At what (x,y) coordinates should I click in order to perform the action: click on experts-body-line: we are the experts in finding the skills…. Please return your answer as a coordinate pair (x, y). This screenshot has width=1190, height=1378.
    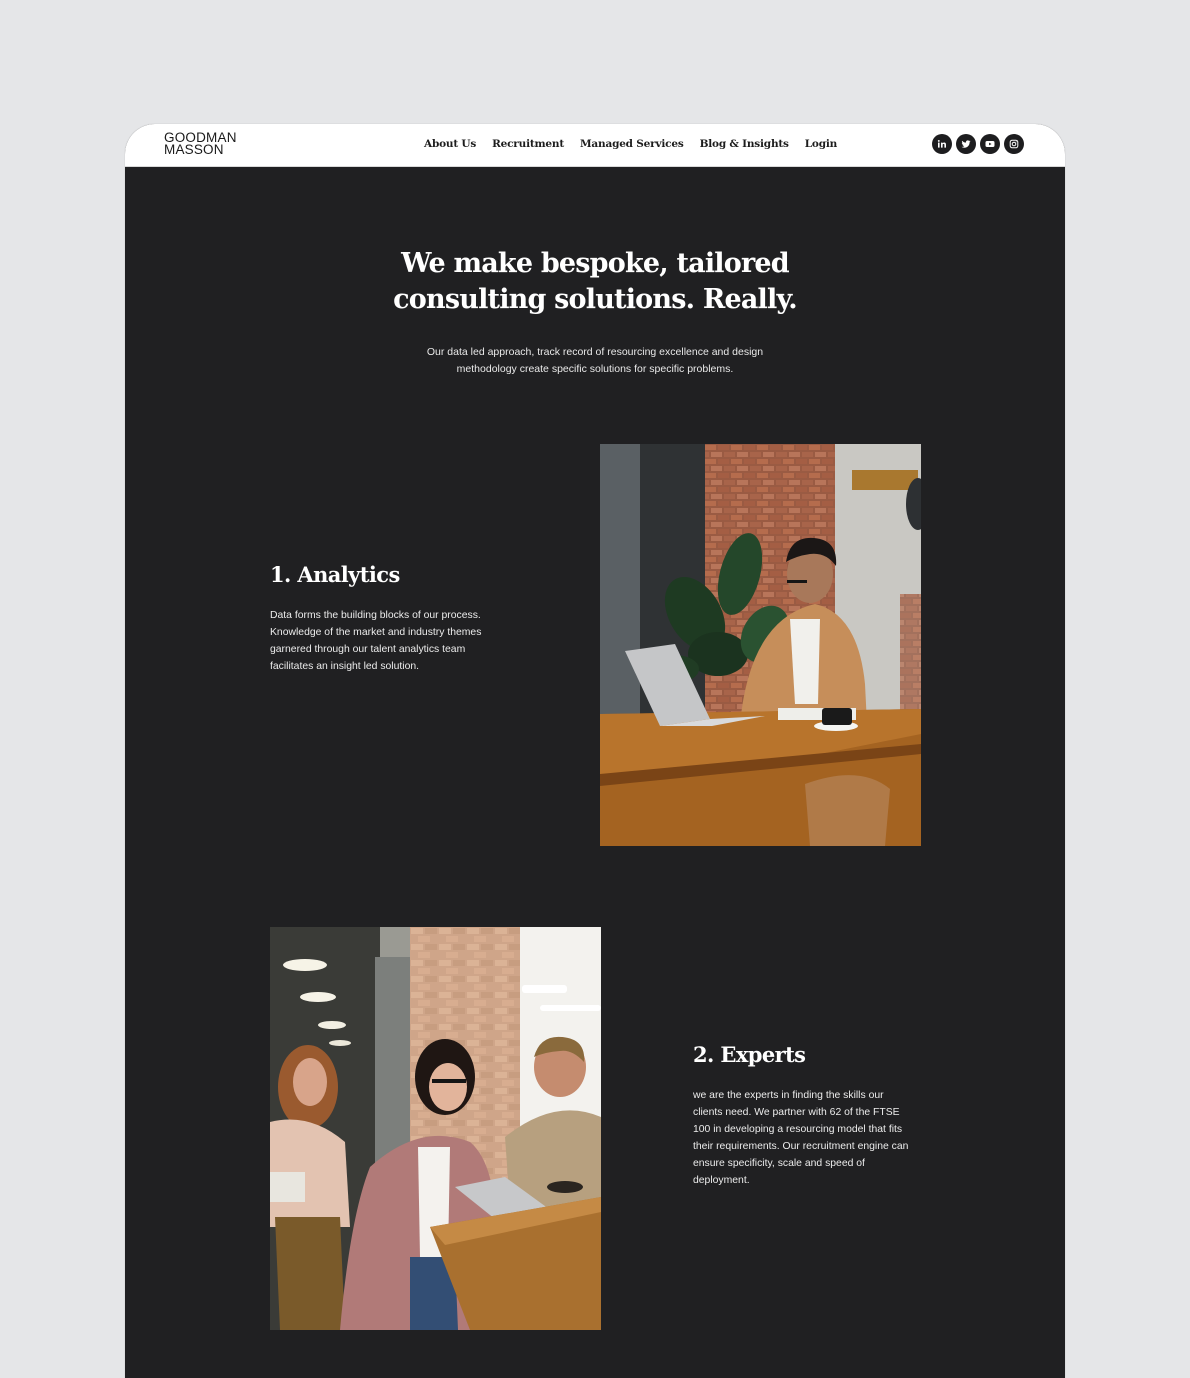
    Looking at the image, I should click on (788, 1095).